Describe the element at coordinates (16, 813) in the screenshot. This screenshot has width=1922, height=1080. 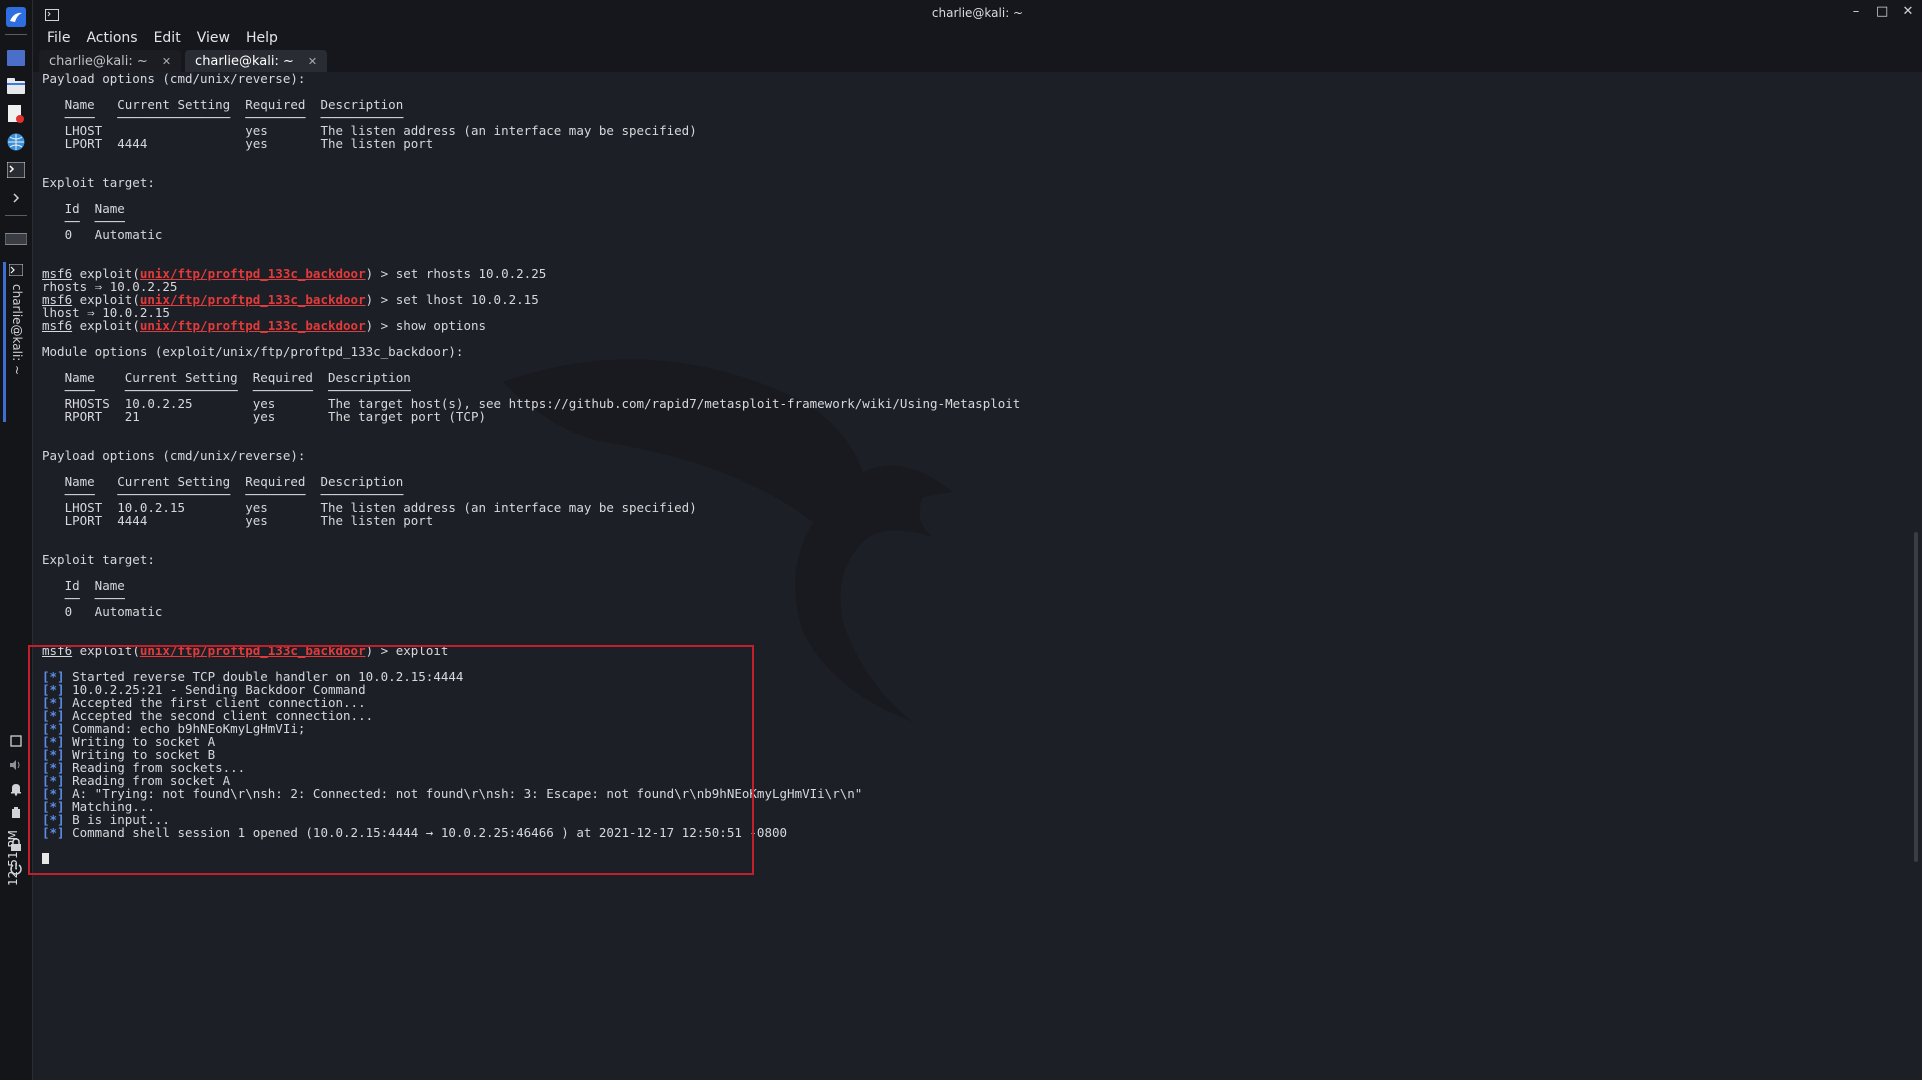
I see `battery-icon` at that location.